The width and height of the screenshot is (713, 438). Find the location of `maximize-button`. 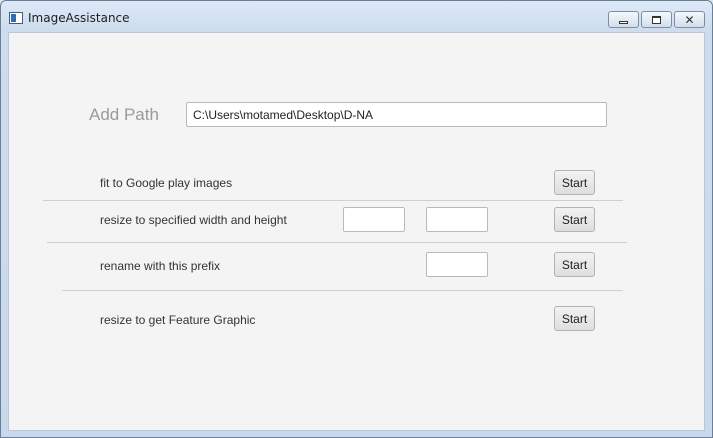

maximize-button is located at coordinates (656, 19).